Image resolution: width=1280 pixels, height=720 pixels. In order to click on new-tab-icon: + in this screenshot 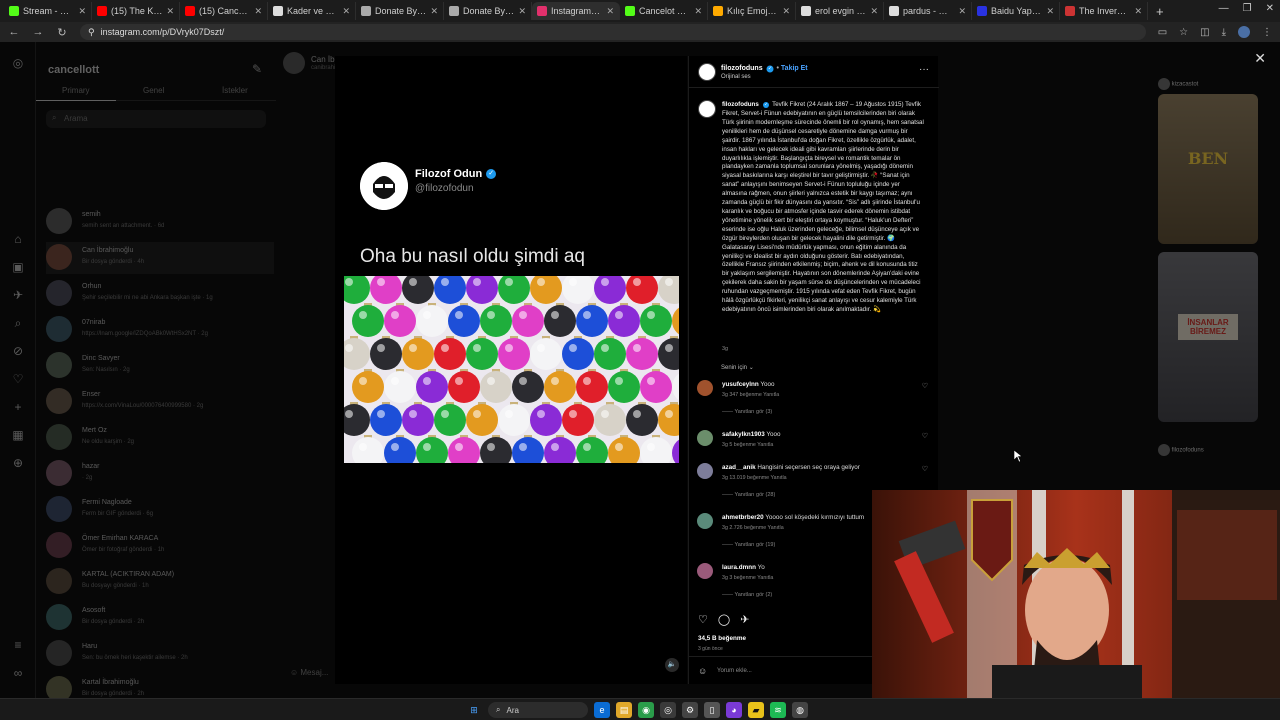, I will do `click(1160, 11)`.